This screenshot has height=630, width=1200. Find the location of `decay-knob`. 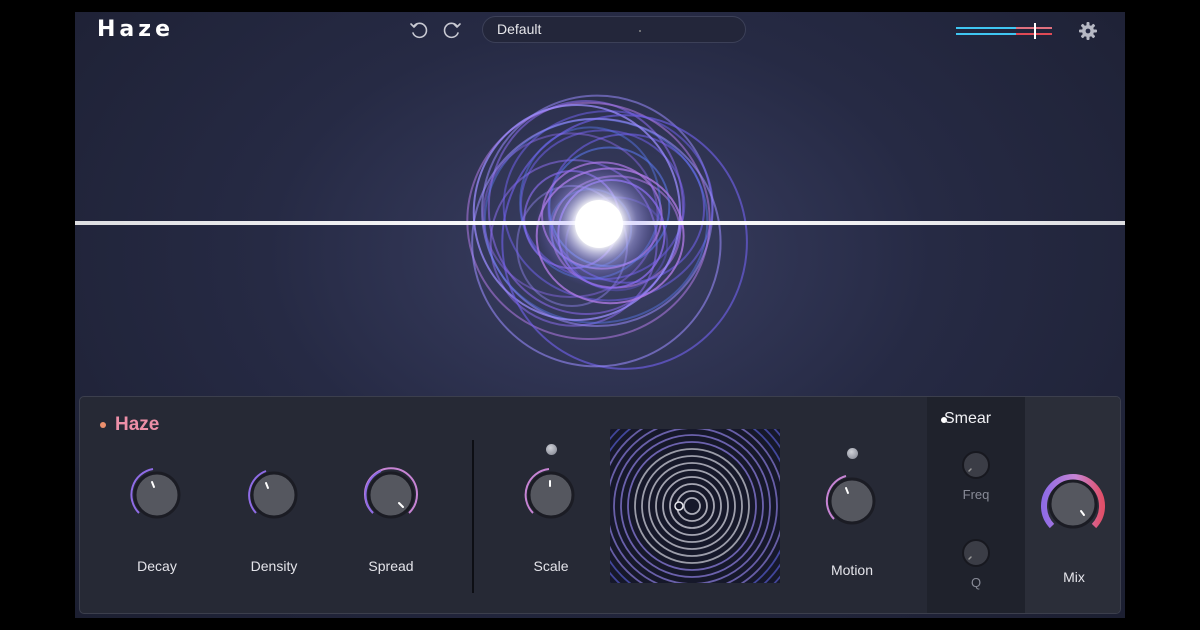

decay-knob is located at coordinates (157, 495).